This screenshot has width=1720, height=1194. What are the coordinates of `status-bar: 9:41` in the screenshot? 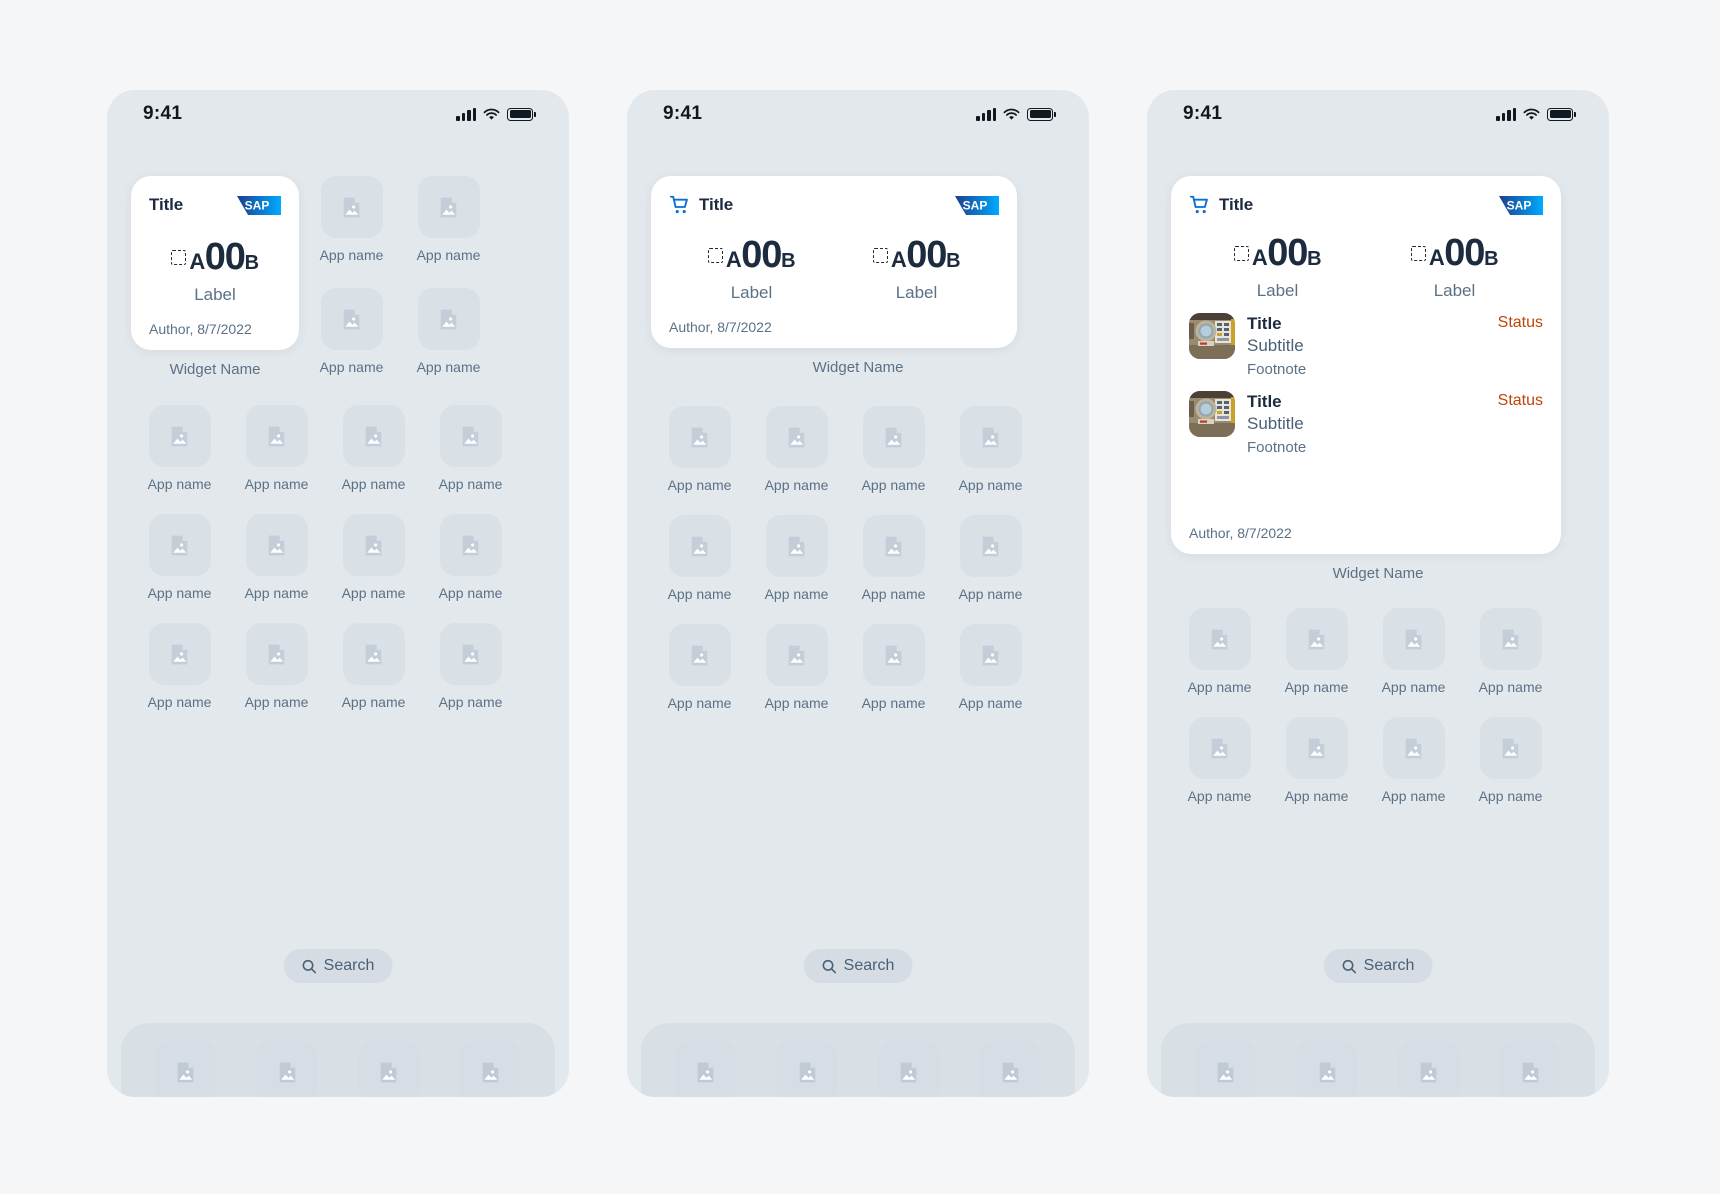 It's located at (1378, 114).